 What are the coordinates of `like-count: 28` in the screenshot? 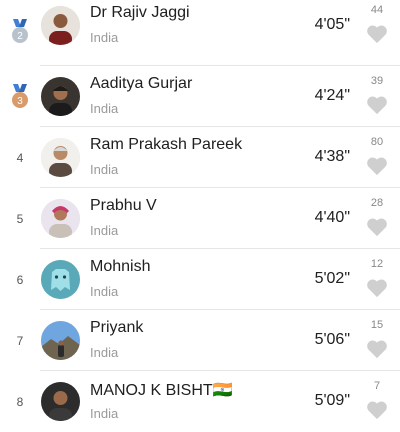 It's located at (377, 203).